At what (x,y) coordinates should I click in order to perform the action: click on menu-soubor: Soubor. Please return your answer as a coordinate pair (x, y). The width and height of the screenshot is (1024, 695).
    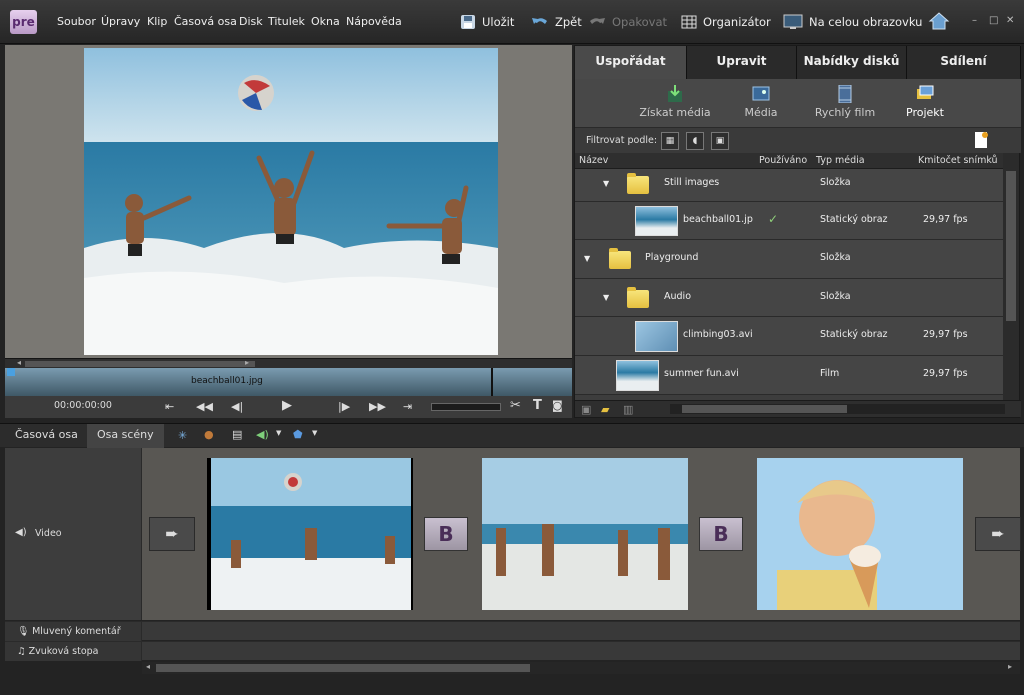
    Looking at the image, I should click on (76, 21).